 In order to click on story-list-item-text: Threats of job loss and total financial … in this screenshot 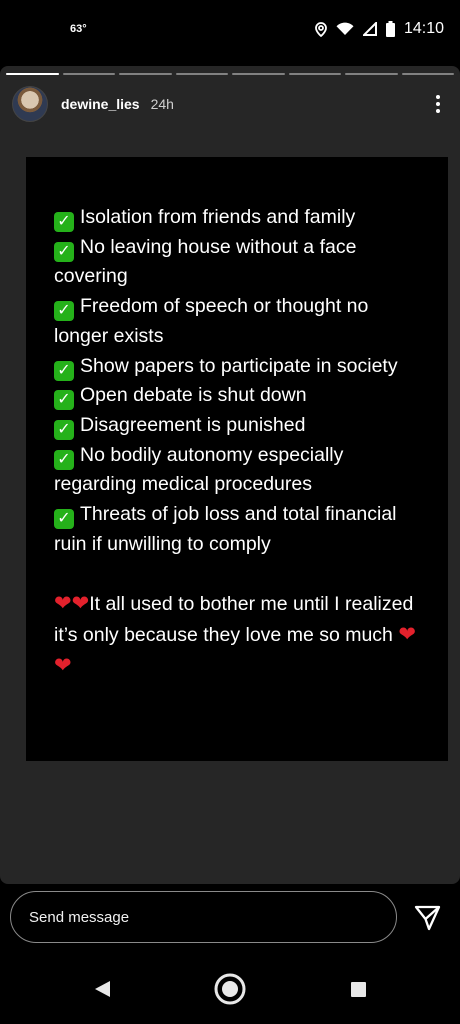, I will do `click(225, 529)`.